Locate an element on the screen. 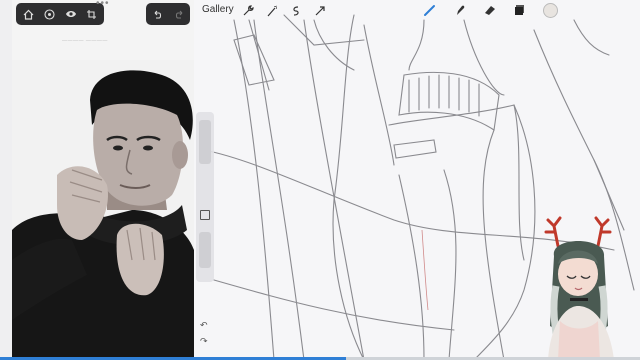 This screenshot has width=640, height=360. brush-size-slider is located at coordinates (205, 142).